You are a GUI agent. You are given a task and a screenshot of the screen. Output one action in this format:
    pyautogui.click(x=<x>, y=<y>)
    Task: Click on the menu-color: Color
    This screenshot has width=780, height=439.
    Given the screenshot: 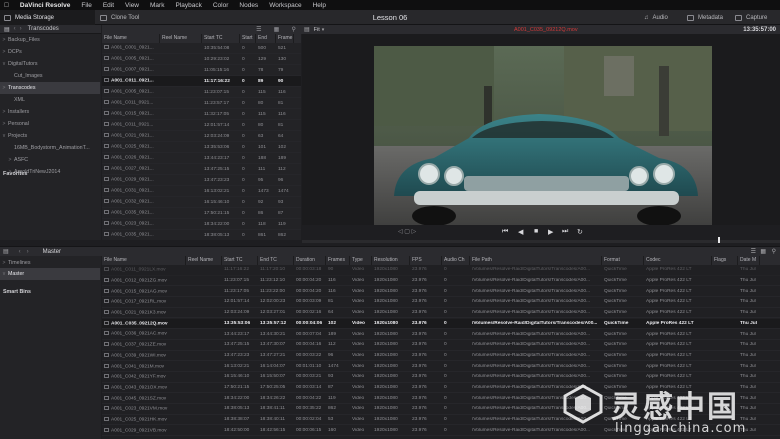 What is the action you would take?
    pyautogui.click(x=221, y=5)
    